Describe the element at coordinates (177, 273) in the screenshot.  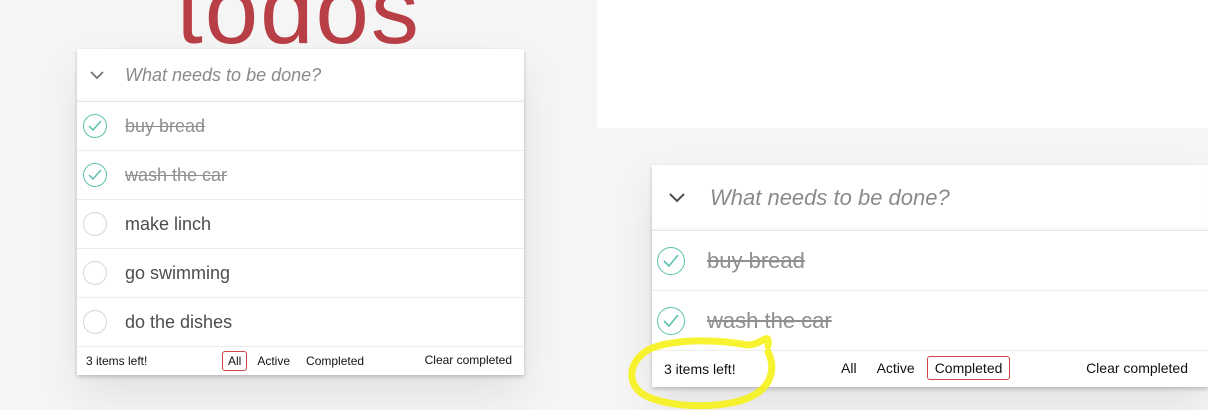
I see `todo-label: go swimming` at that location.